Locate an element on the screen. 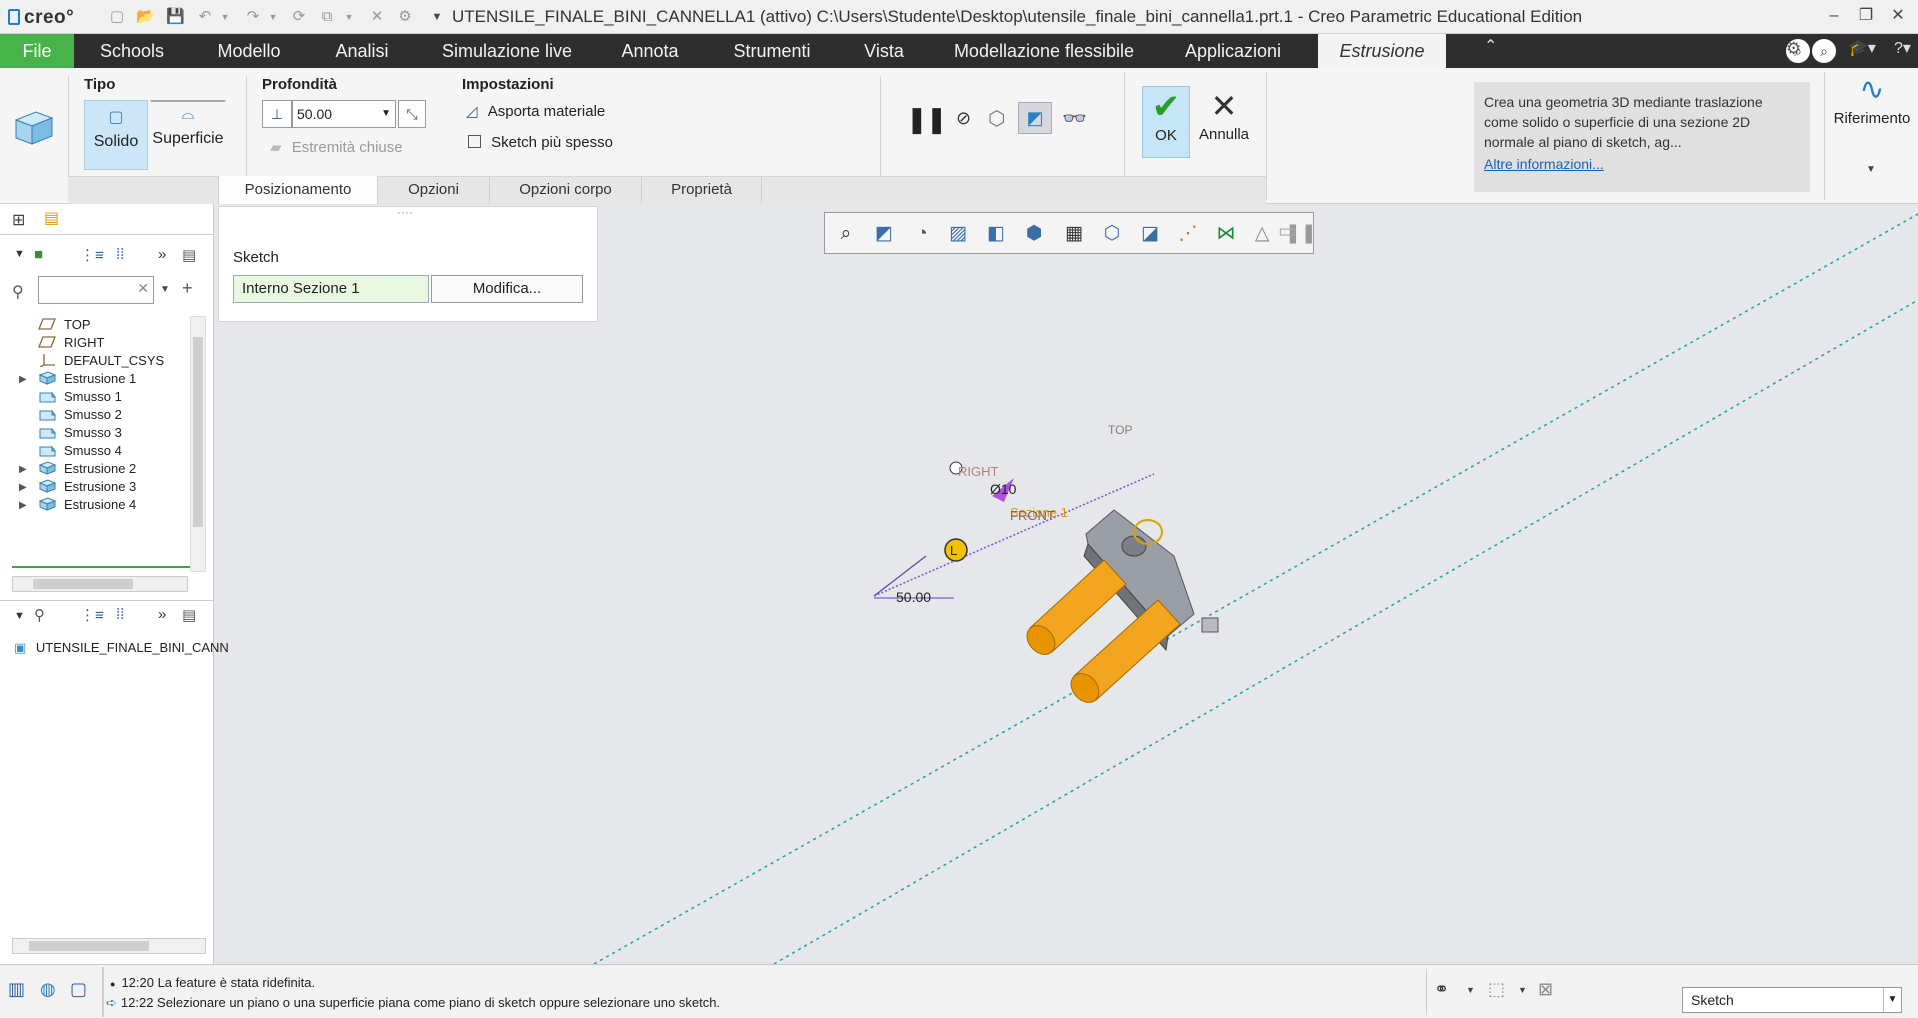 This screenshot has width=1918, height=1018. help-icon: ?▾ is located at coordinates (1902, 48).